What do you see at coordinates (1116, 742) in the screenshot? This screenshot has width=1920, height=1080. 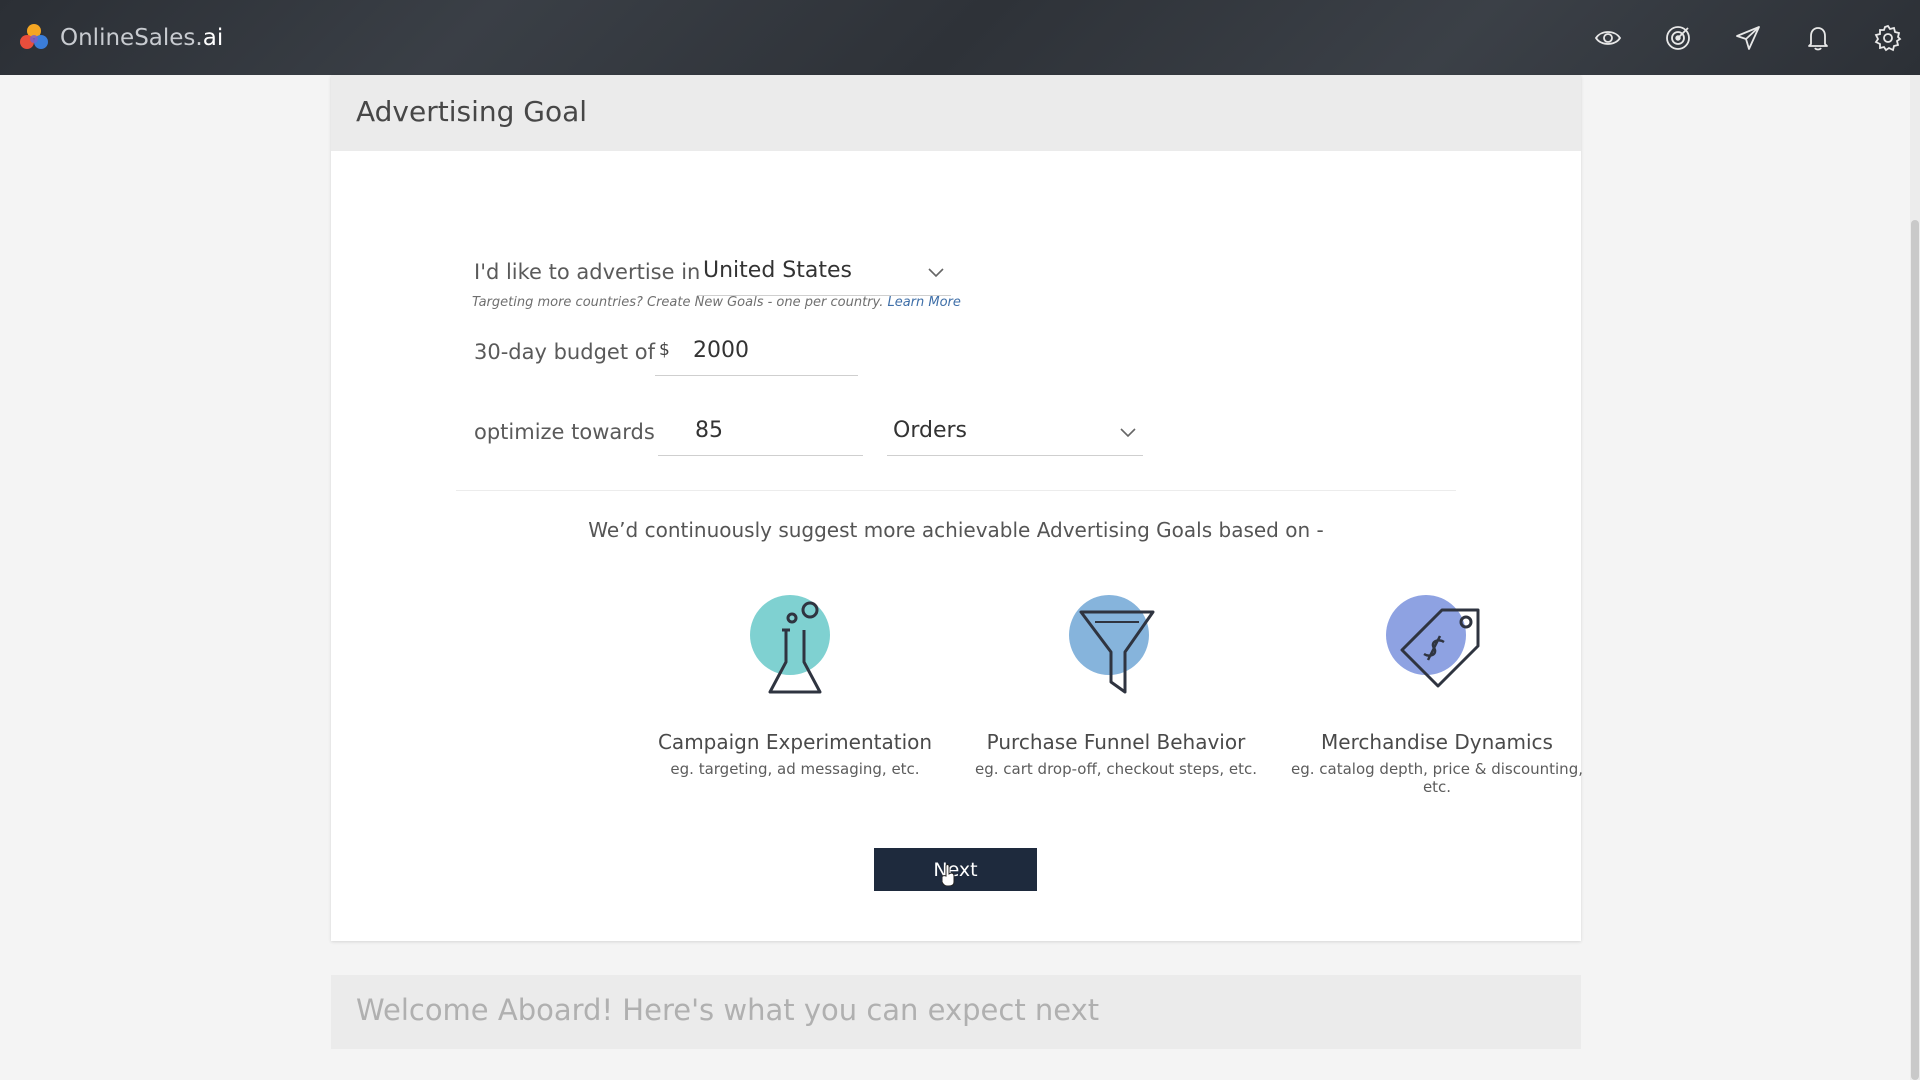 I see `feature-title: Purchase Funnel Behavior` at bounding box center [1116, 742].